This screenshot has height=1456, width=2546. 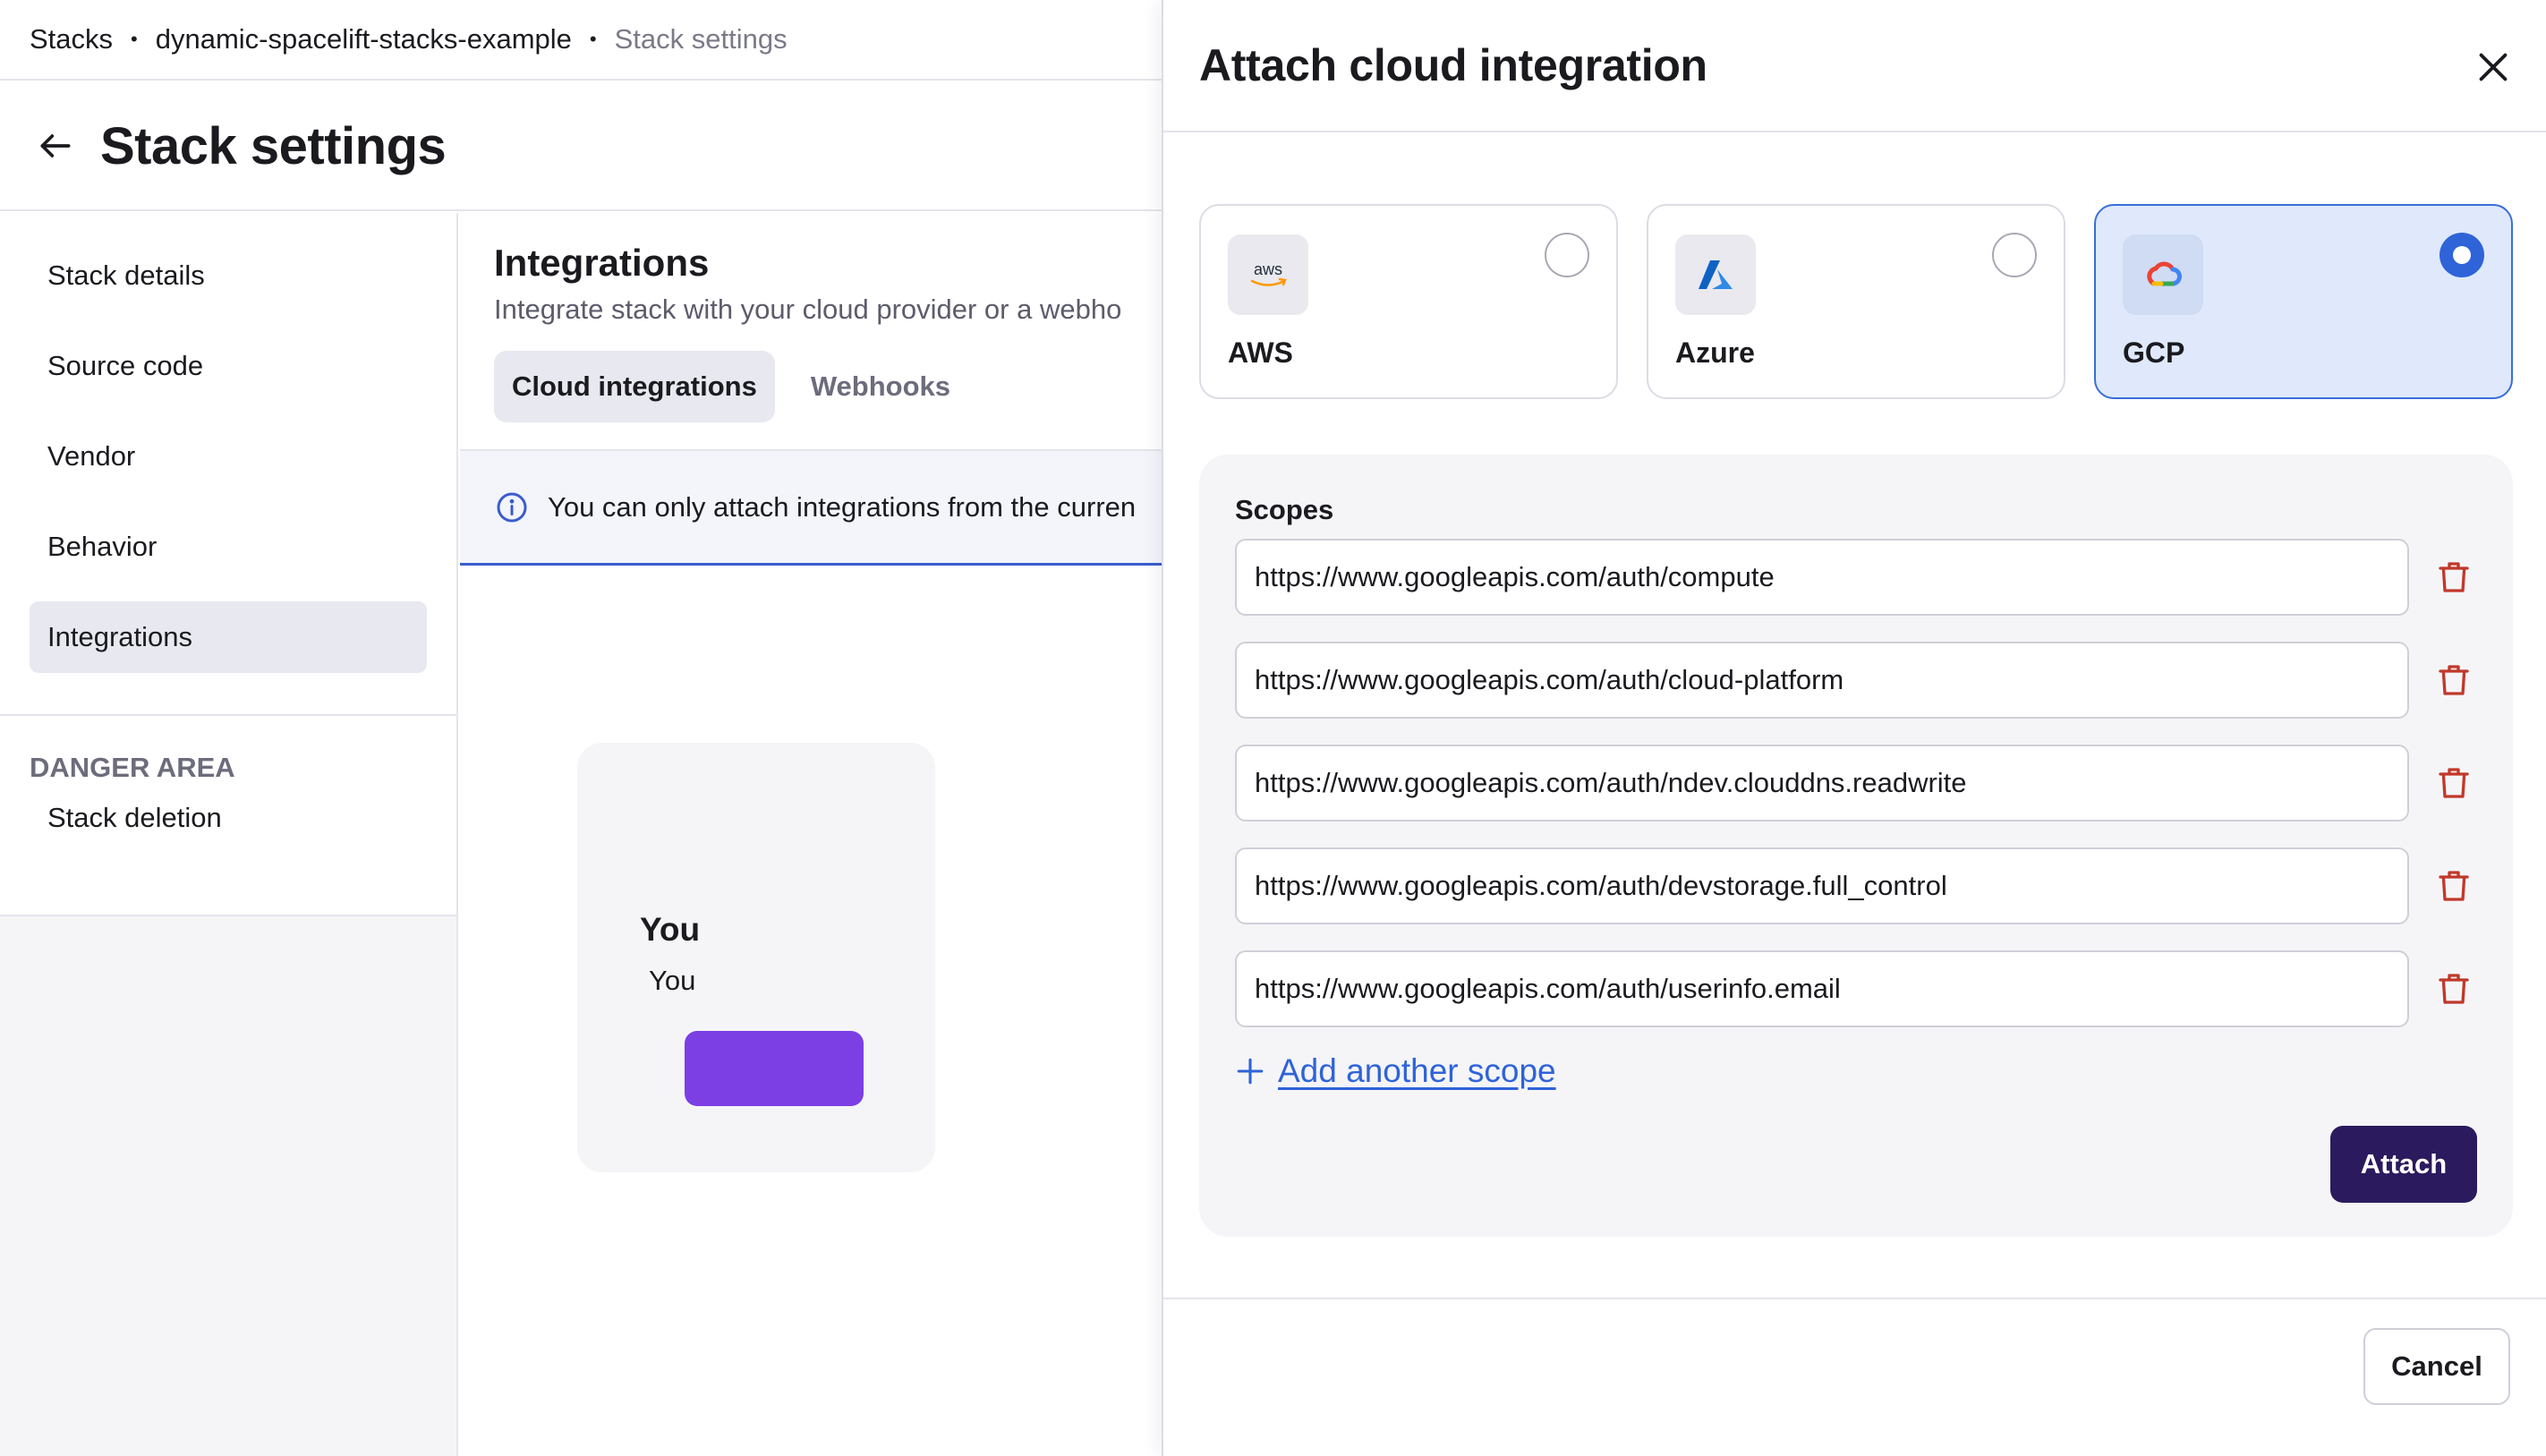 I want to click on page-title: Stack settings, so click(x=273, y=145).